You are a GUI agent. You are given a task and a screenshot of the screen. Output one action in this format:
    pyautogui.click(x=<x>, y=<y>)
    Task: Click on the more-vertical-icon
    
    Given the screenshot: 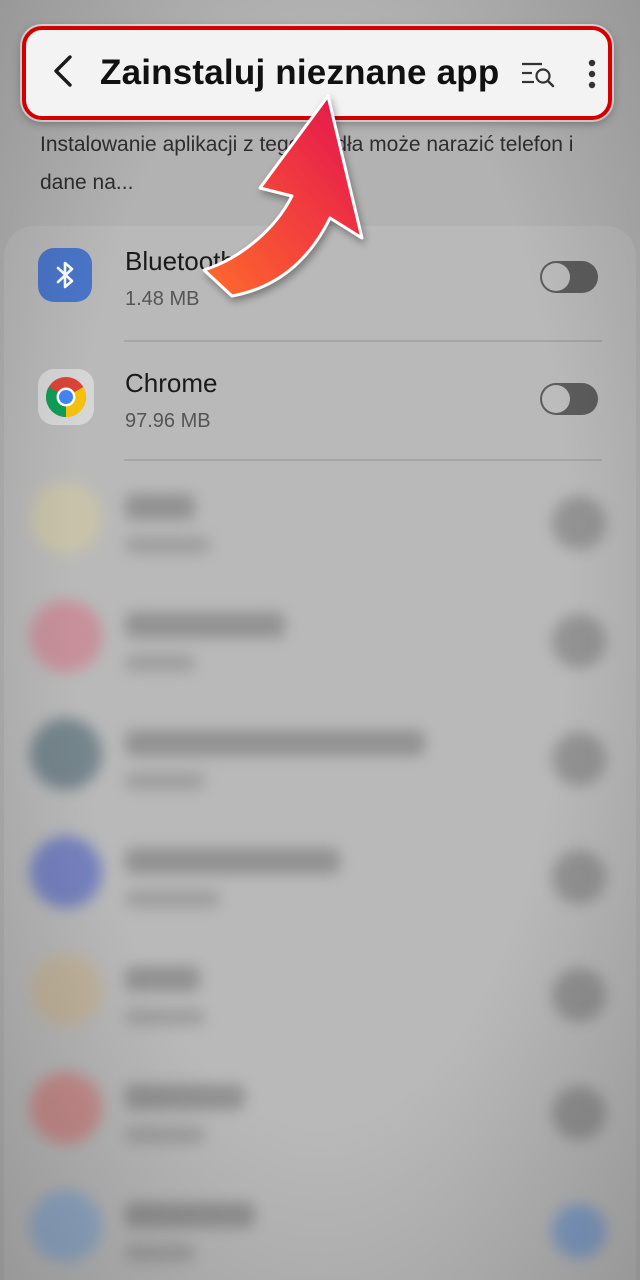 What is the action you would take?
    pyautogui.click(x=592, y=76)
    